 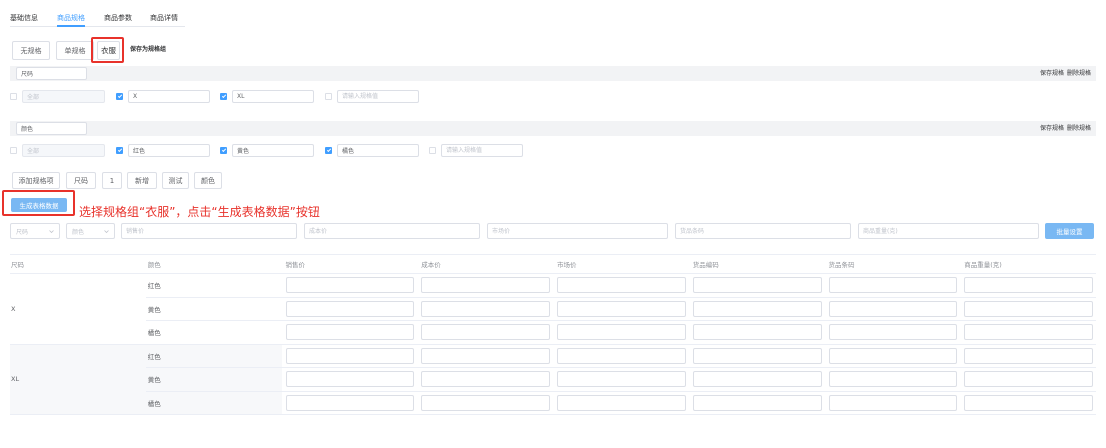 I want to click on spec-tag: 尺码, so click(x=81, y=180).